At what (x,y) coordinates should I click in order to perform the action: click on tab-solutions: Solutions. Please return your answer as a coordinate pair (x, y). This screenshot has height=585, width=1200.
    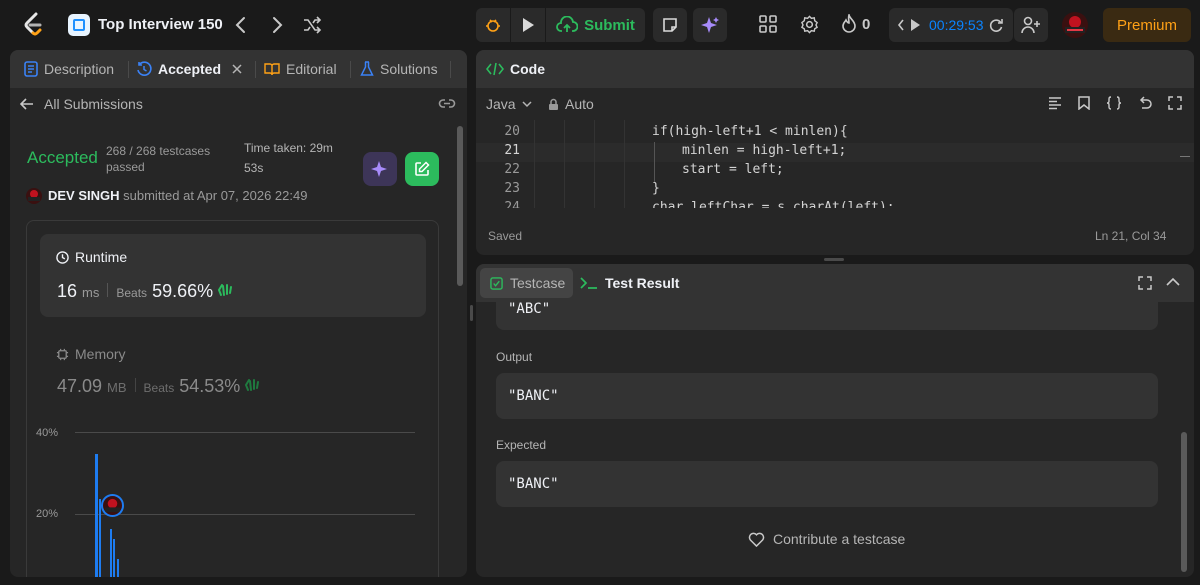
    Looking at the image, I should click on (399, 69).